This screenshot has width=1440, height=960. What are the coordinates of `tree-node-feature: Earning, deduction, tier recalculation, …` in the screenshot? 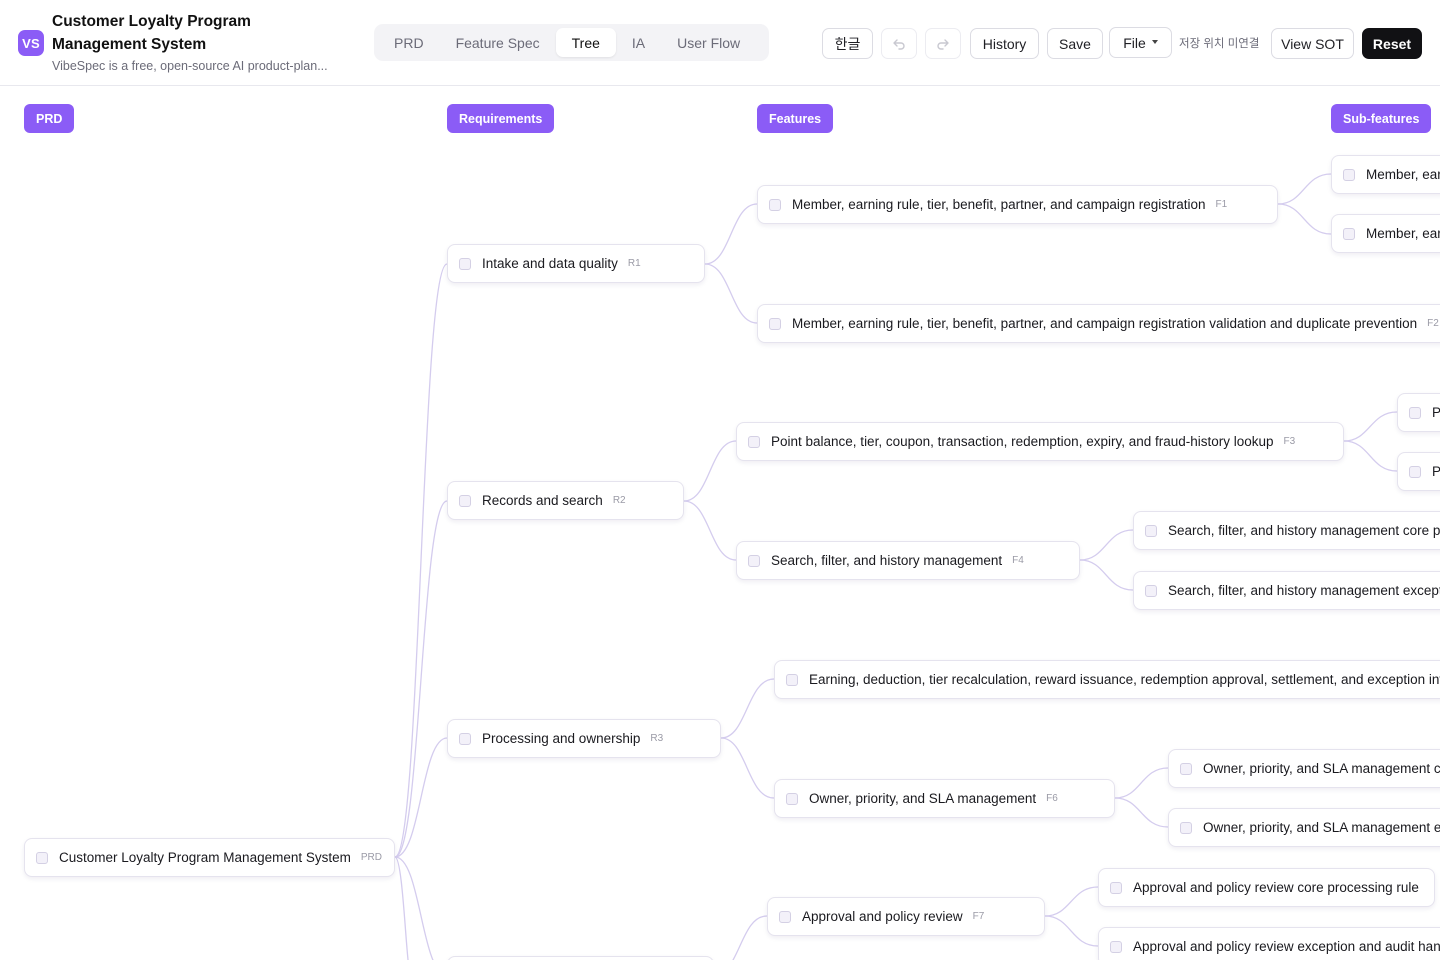 It's located at (1107, 679).